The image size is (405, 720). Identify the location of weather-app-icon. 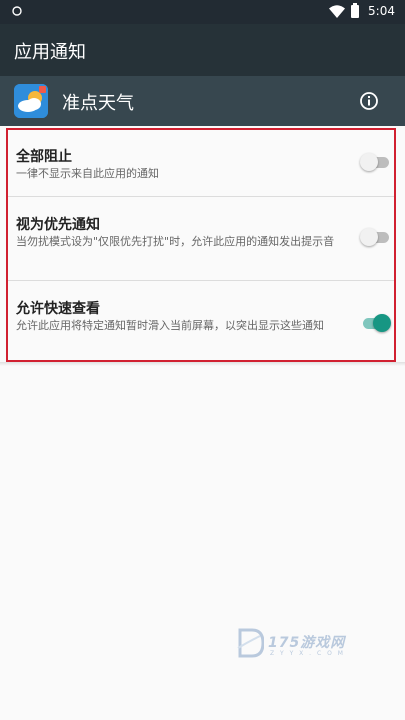
(31, 101).